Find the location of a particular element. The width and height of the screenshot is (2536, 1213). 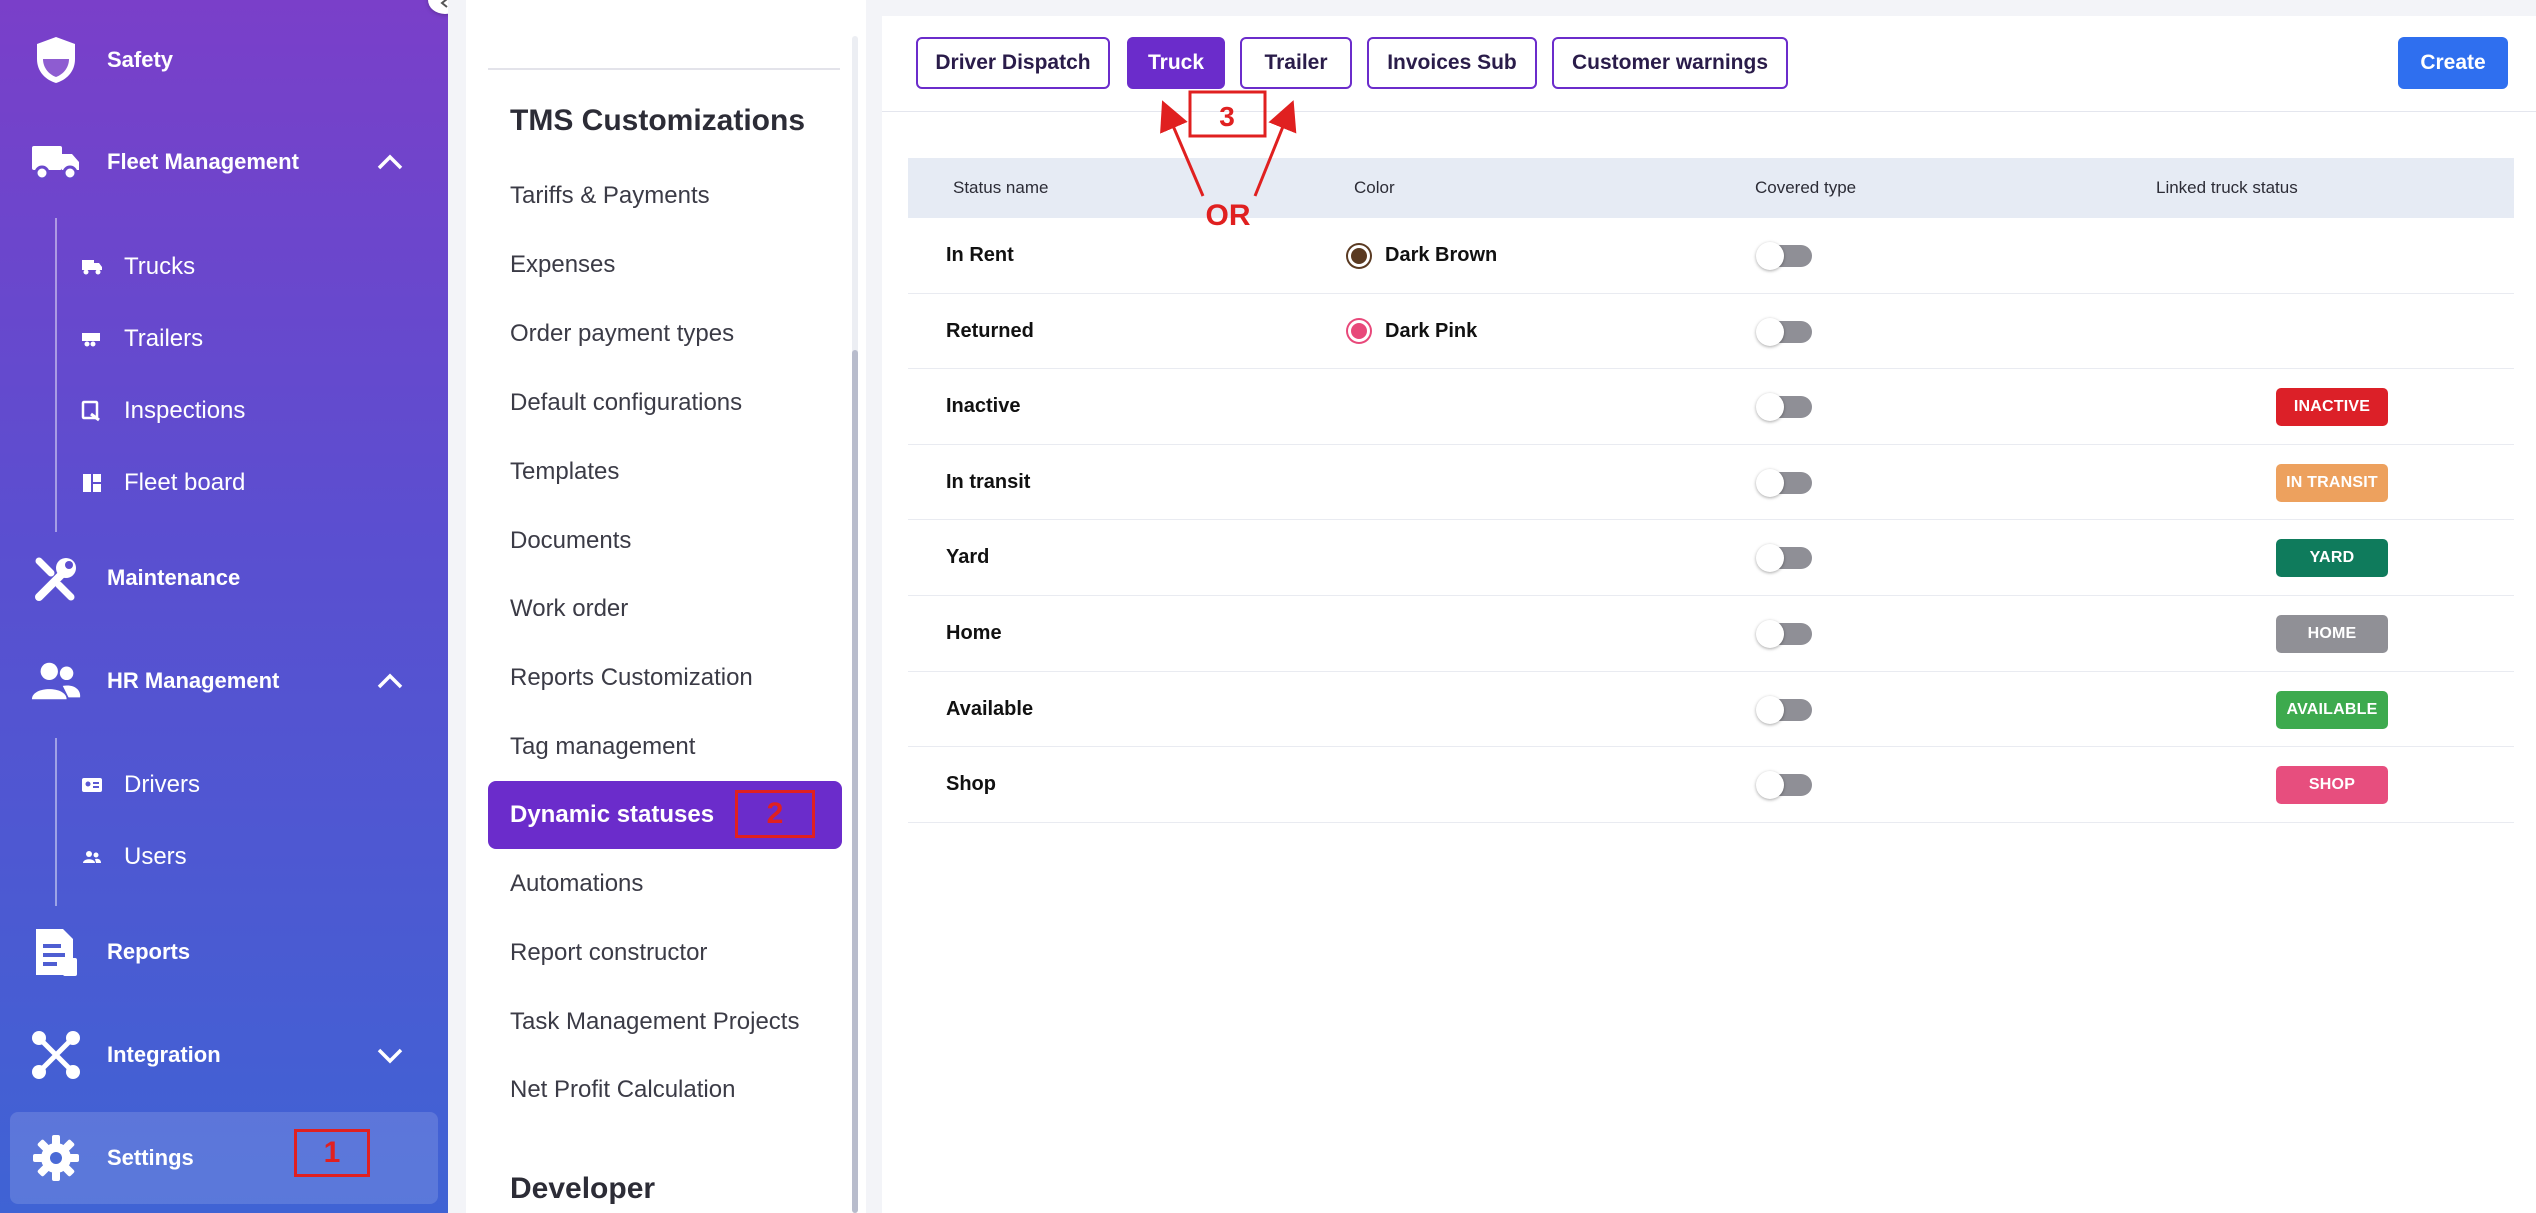

status-name: In Rent is located at coordinates (980, 255).